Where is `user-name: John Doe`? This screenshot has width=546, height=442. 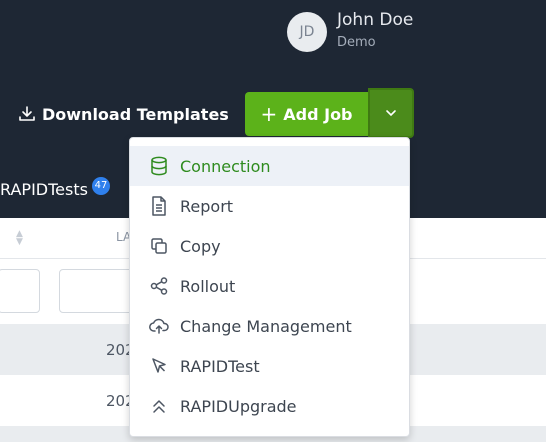
user-name: John Doe is located at coordinates (375, 20).